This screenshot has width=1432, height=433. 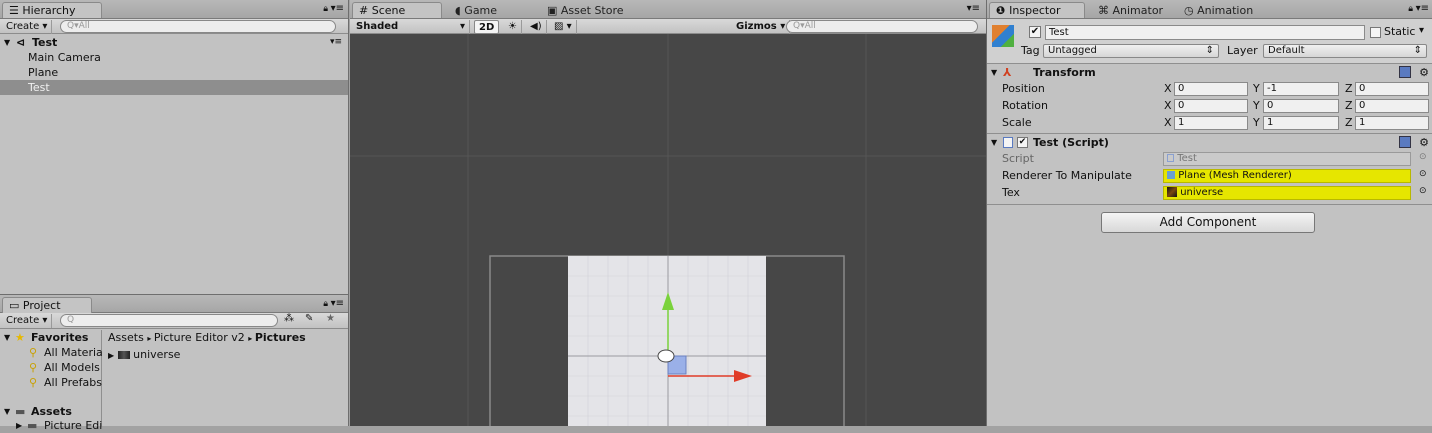 What do you see at coordinates (1211, 106) in the screenshot?
I see `rotation-x-field: 0` at bounding box center [1211, 106].